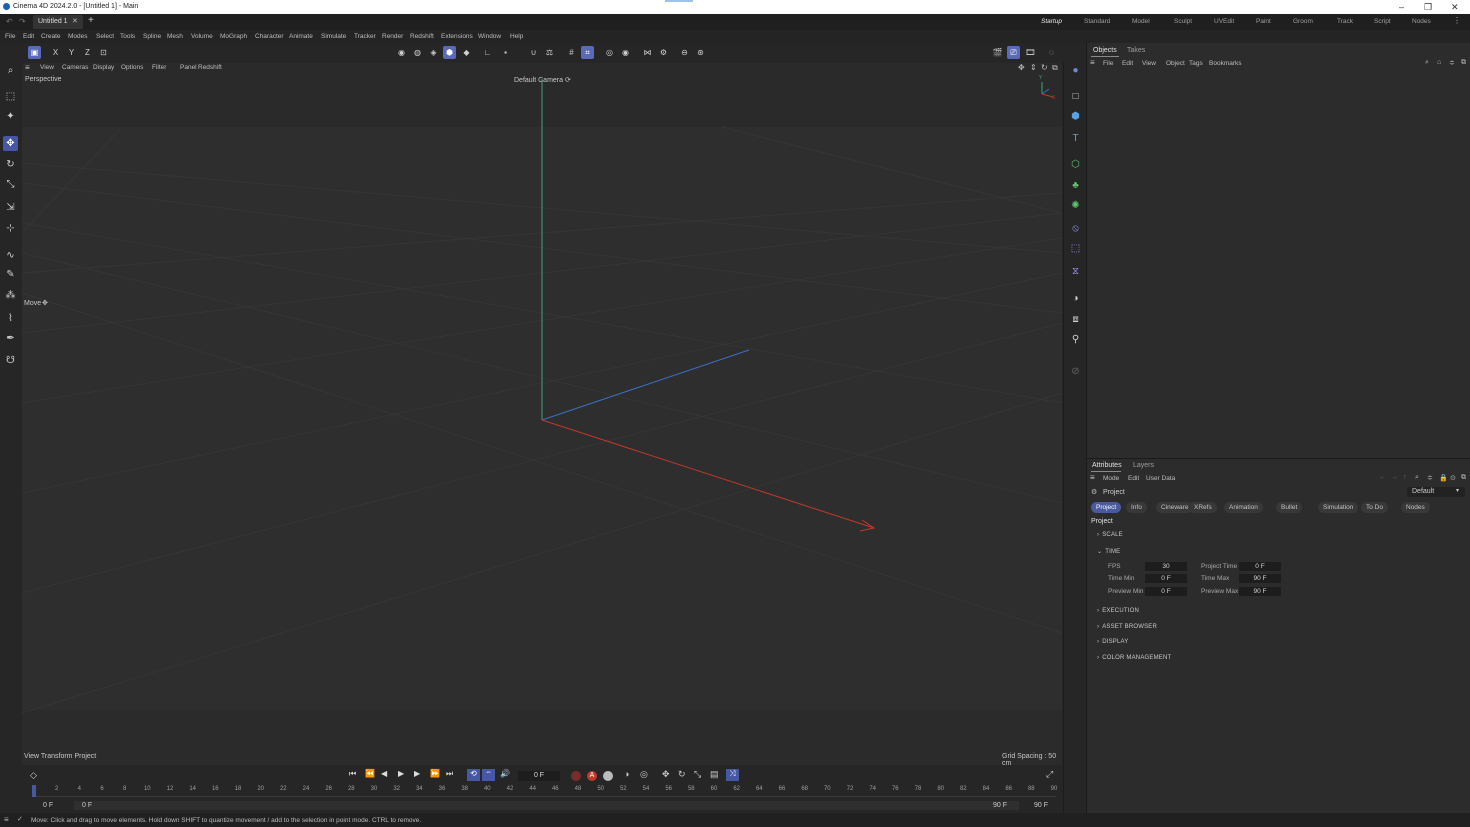 The width and height of the screenshot is (1470, 827). What do you see at coordinates (1133, 478) in the screenshot?
I see `attributes-menu-edit: Edit` at bounding box center [1133, 478].